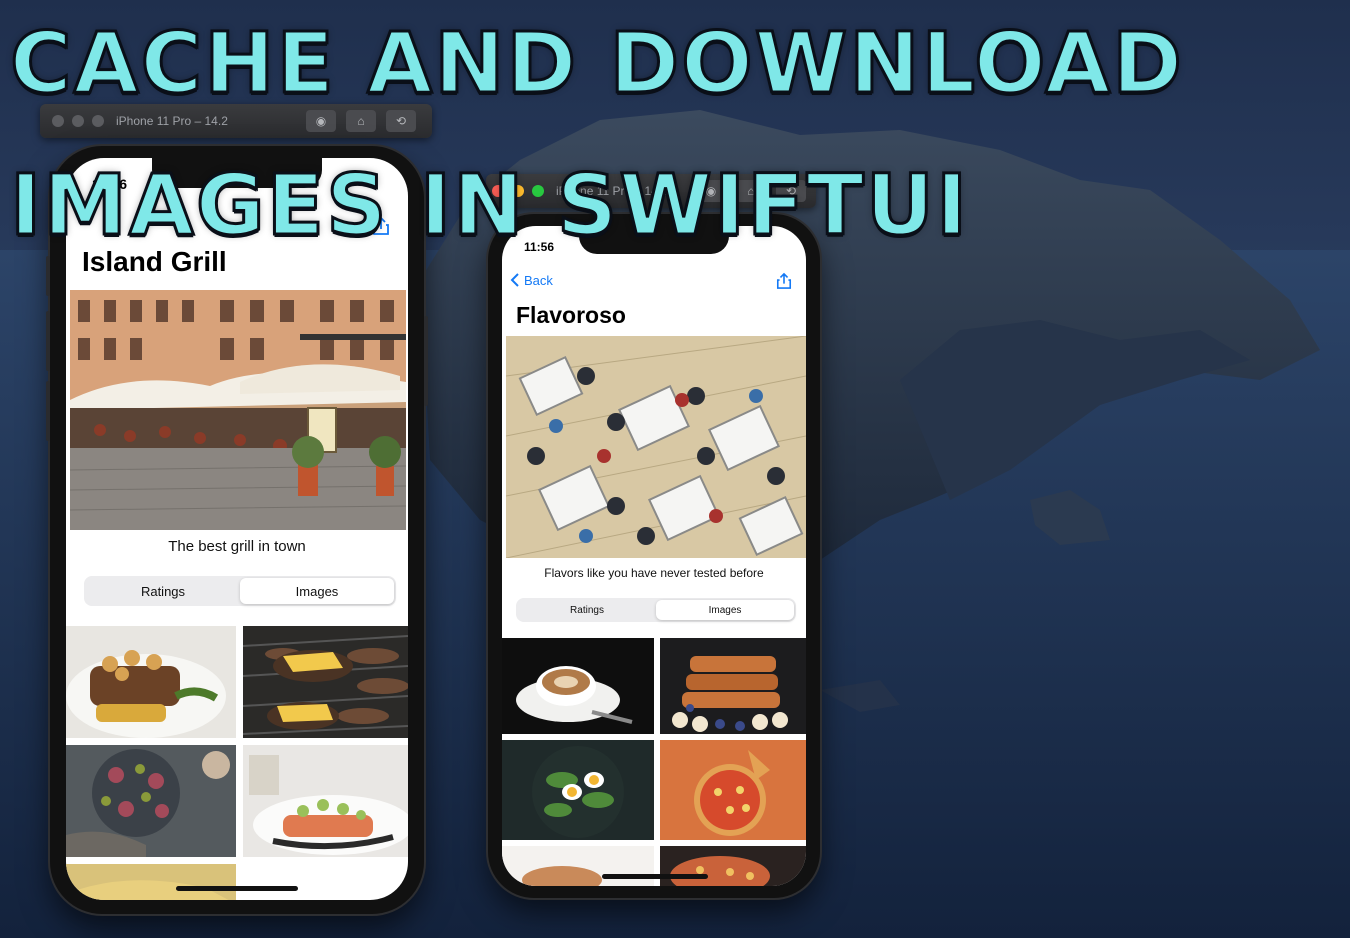  Describe the element at coordinates (321, 121) in the screenshot. I see `camera-icon: ◉` at that location.